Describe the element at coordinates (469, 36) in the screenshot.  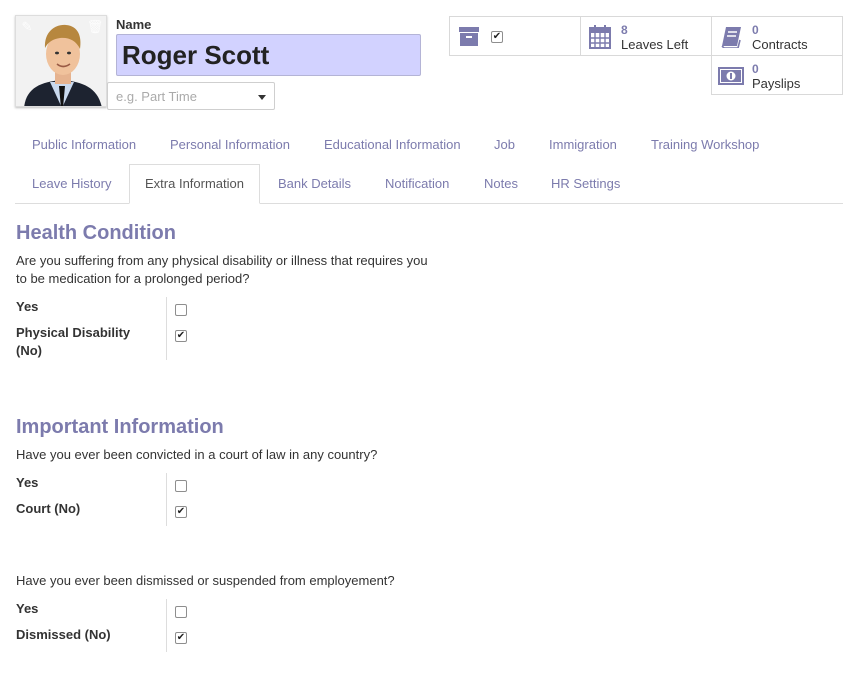
I see `archive-icon` at that location.